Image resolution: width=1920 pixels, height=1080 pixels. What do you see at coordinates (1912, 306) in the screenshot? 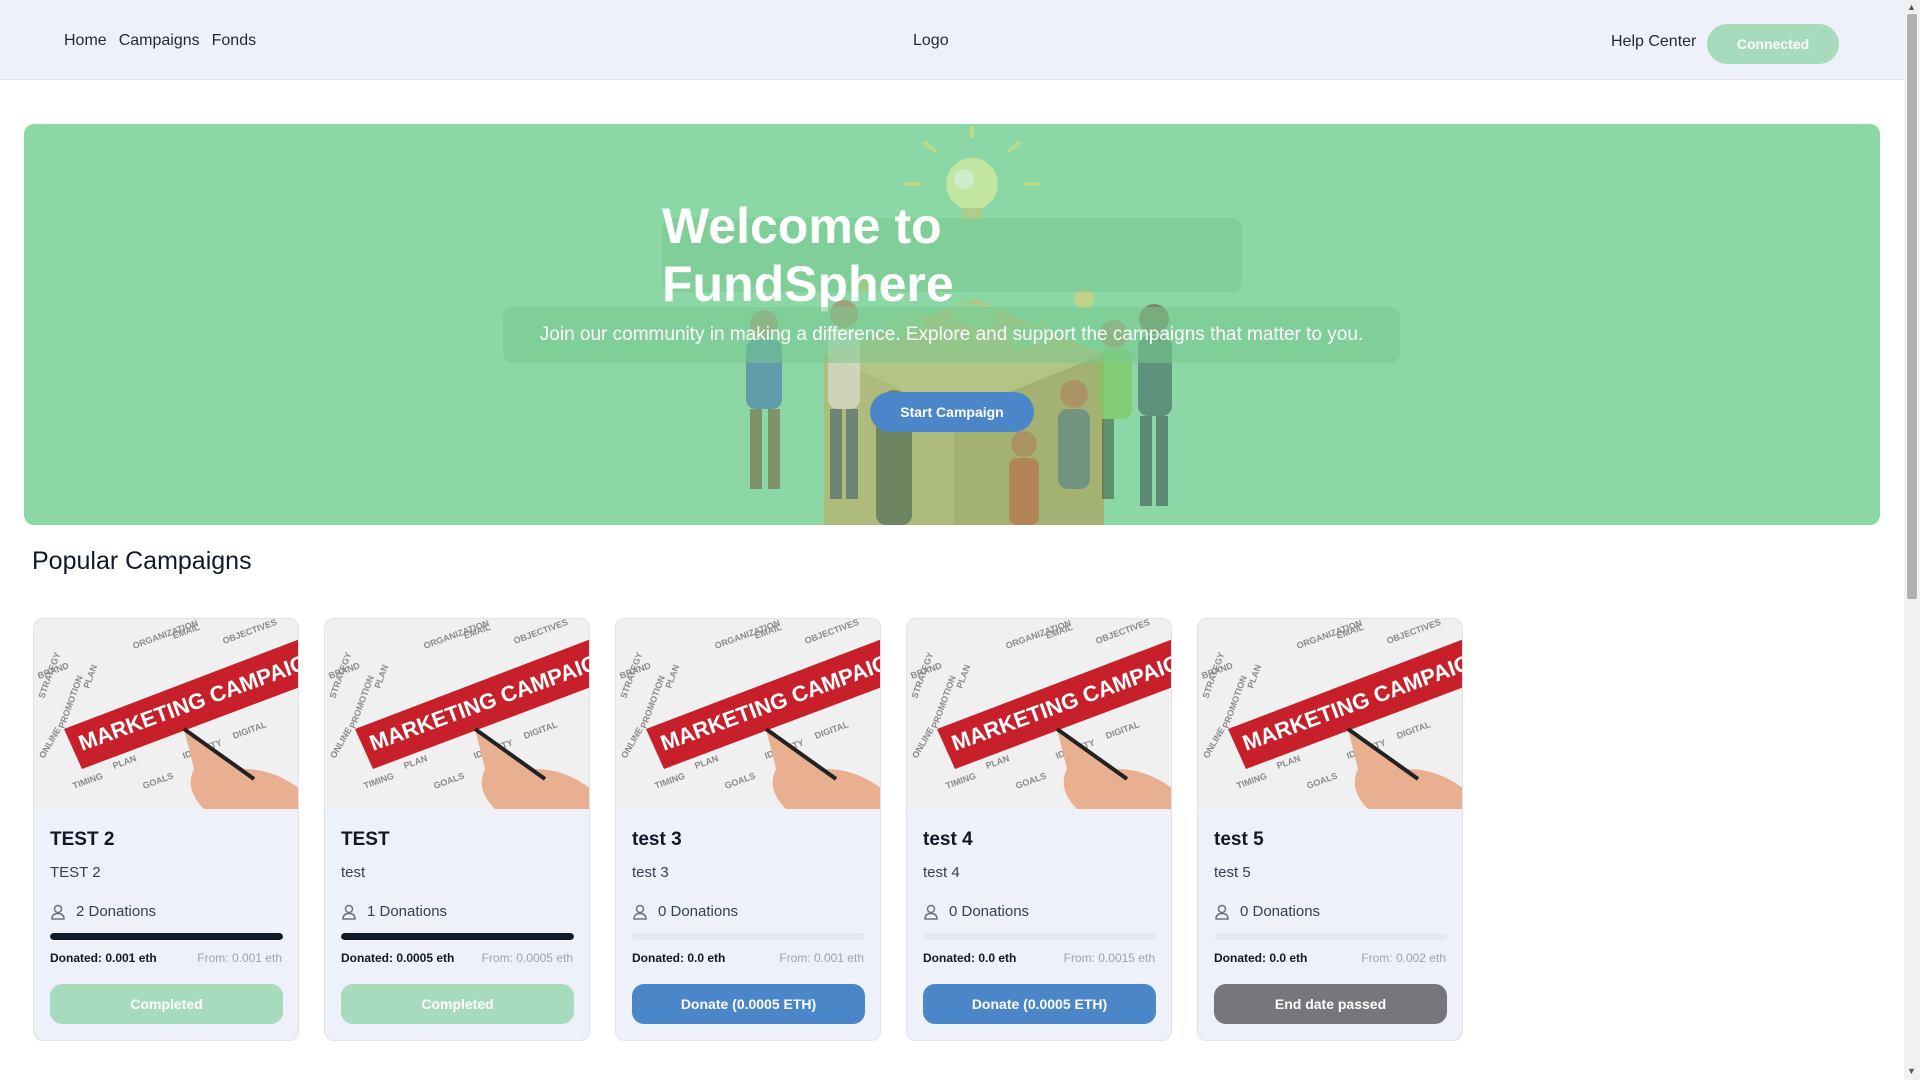
I see `scrollbar-thumb` at bounding box center [1912, 306].